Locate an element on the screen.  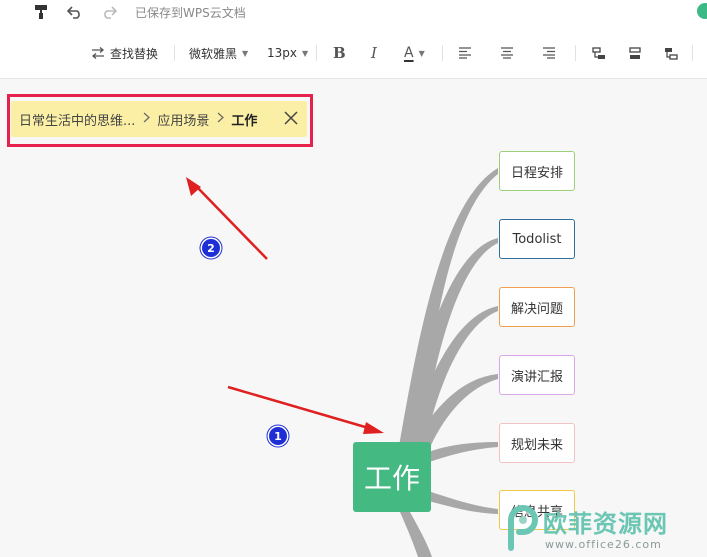
paint-roller-icon is located at coordinates (41, 12).